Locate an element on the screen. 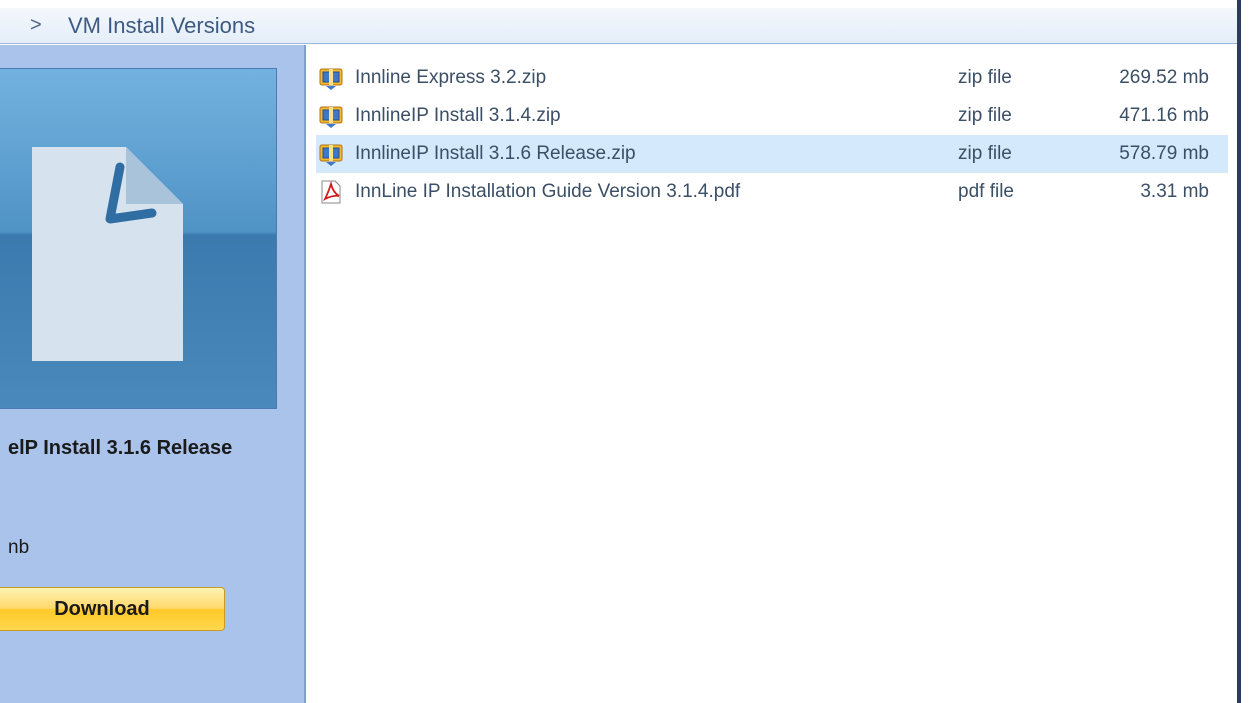 The height and width of the screenshot is (703, 1251). file-size: 578.79 mb is located at coordinates (1164, 153).